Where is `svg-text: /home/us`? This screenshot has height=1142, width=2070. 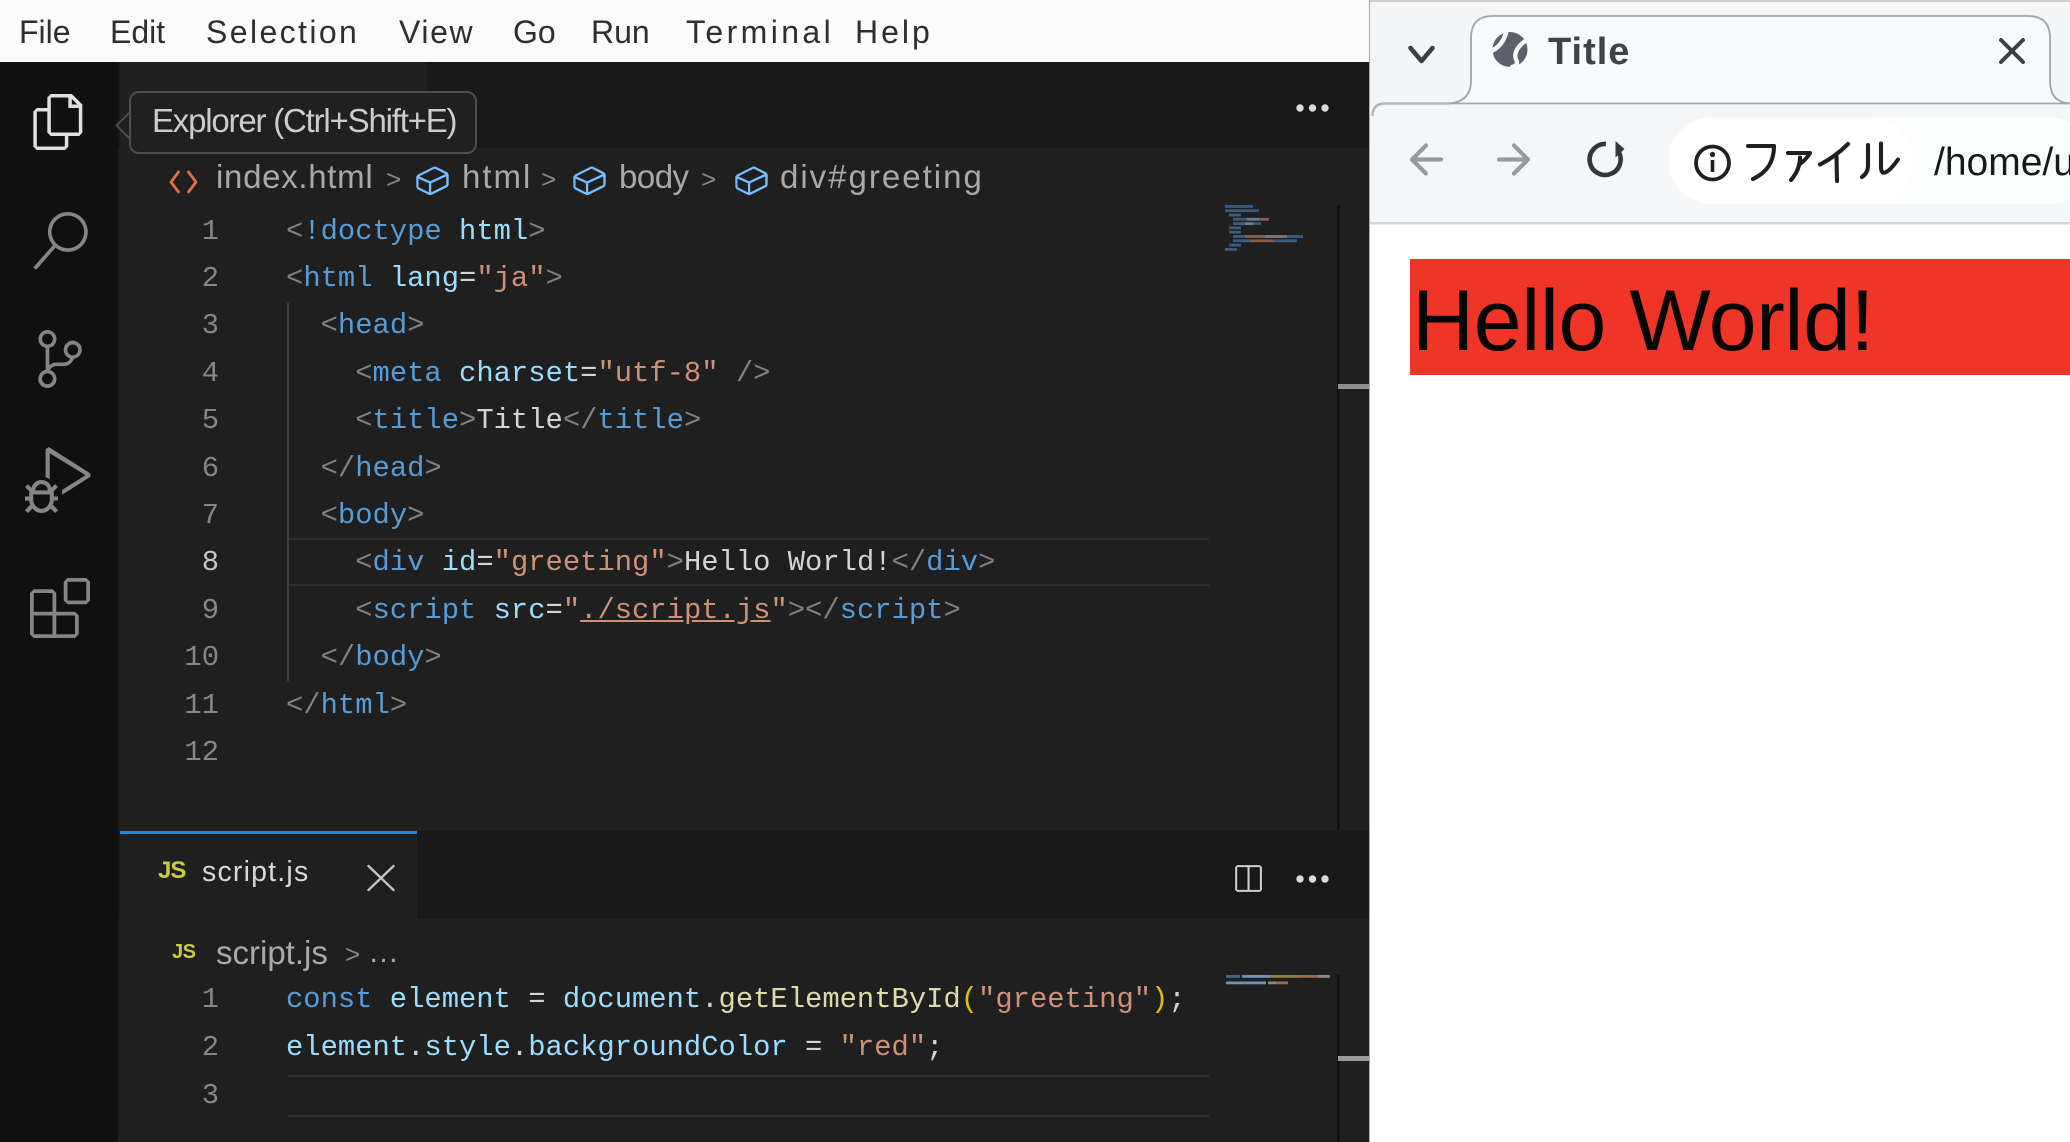 svg-text: /home/us is located at coordinates (2002, 162).